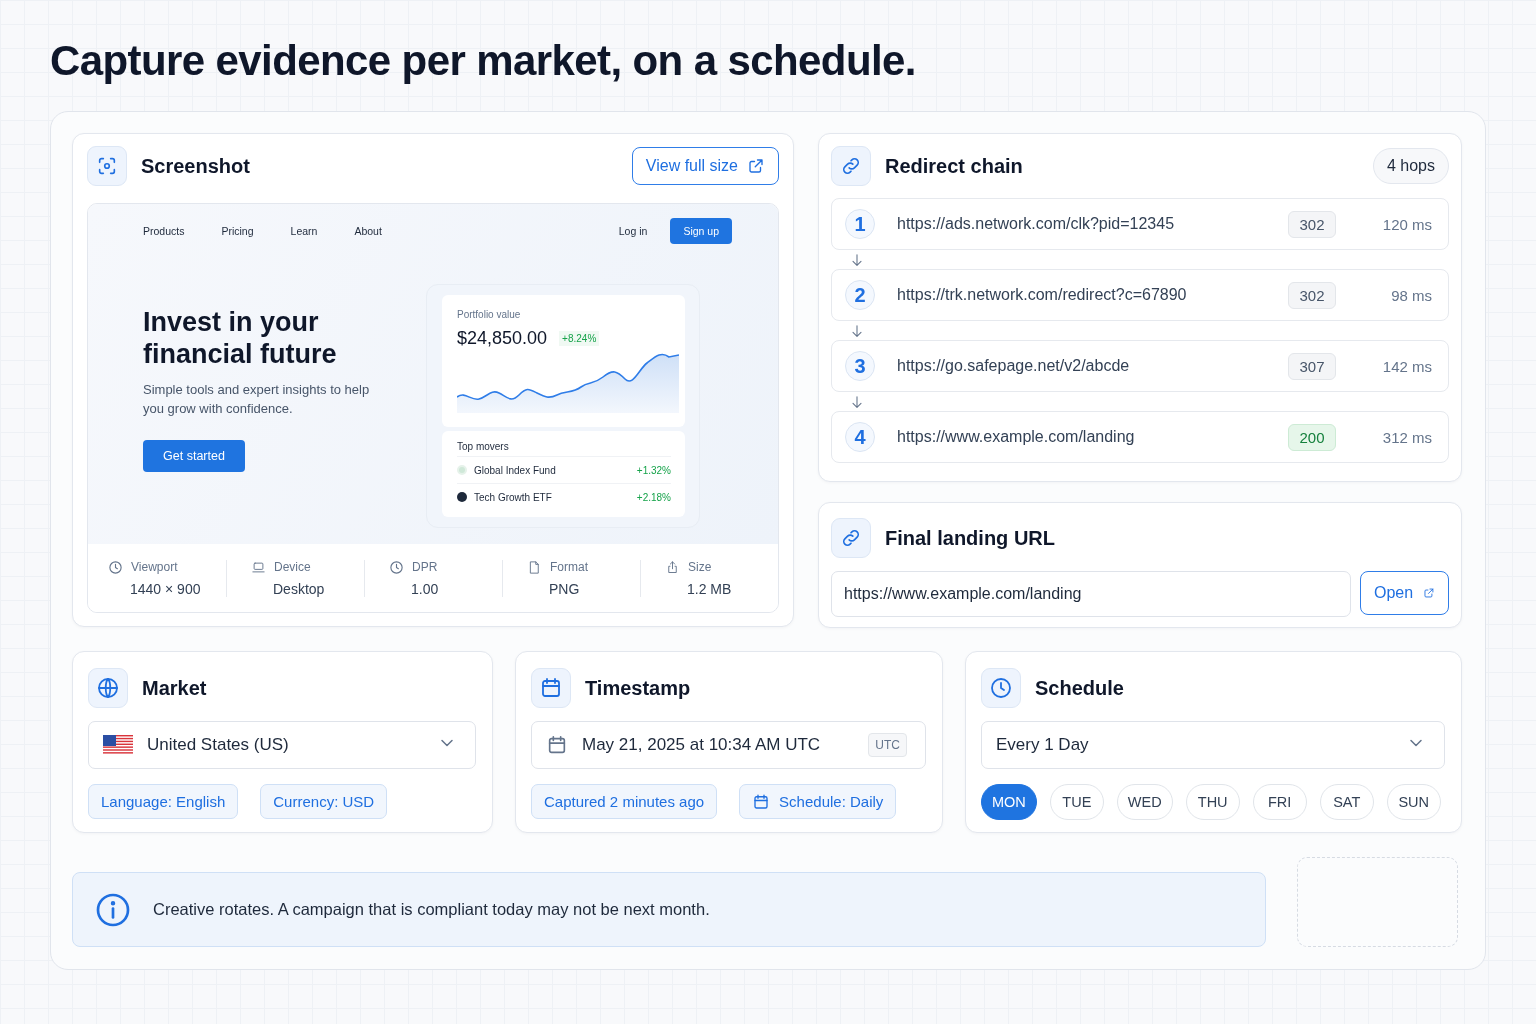 This screenshot has width=1536, height=1024. Describe the element at coordinates (1411, 295) in the screenshot. I see `hop-time: 98 ms` at that location.